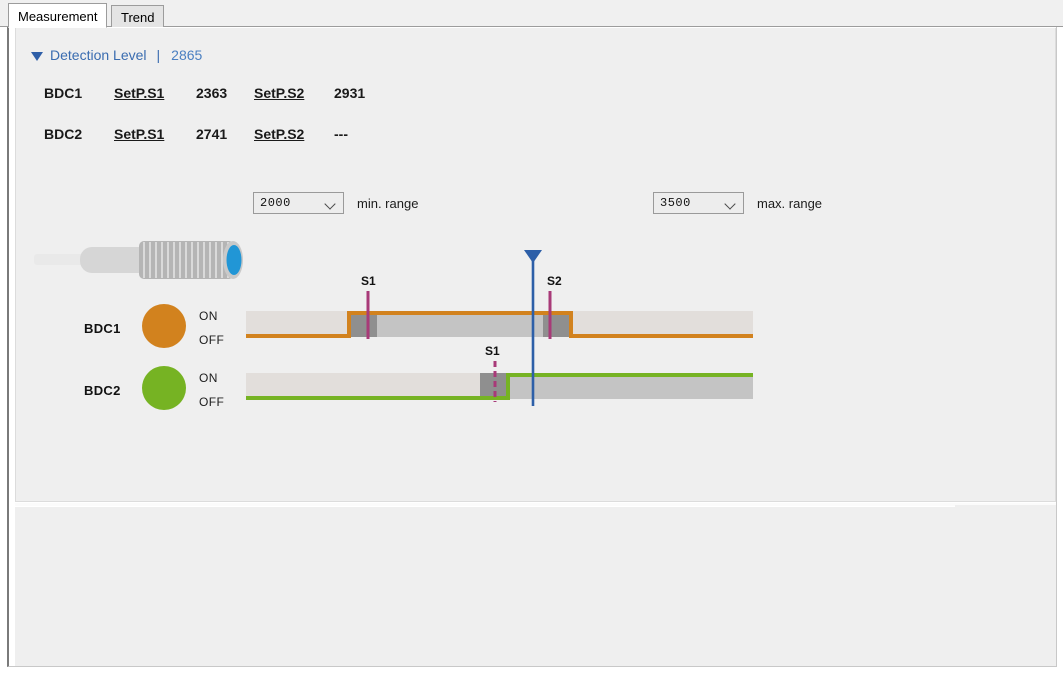 The image size is (1063, 674). Describe the element at coordinates (212, 340) in the screenshot. I see `state-off-label-bdc1: OFF` at that location.